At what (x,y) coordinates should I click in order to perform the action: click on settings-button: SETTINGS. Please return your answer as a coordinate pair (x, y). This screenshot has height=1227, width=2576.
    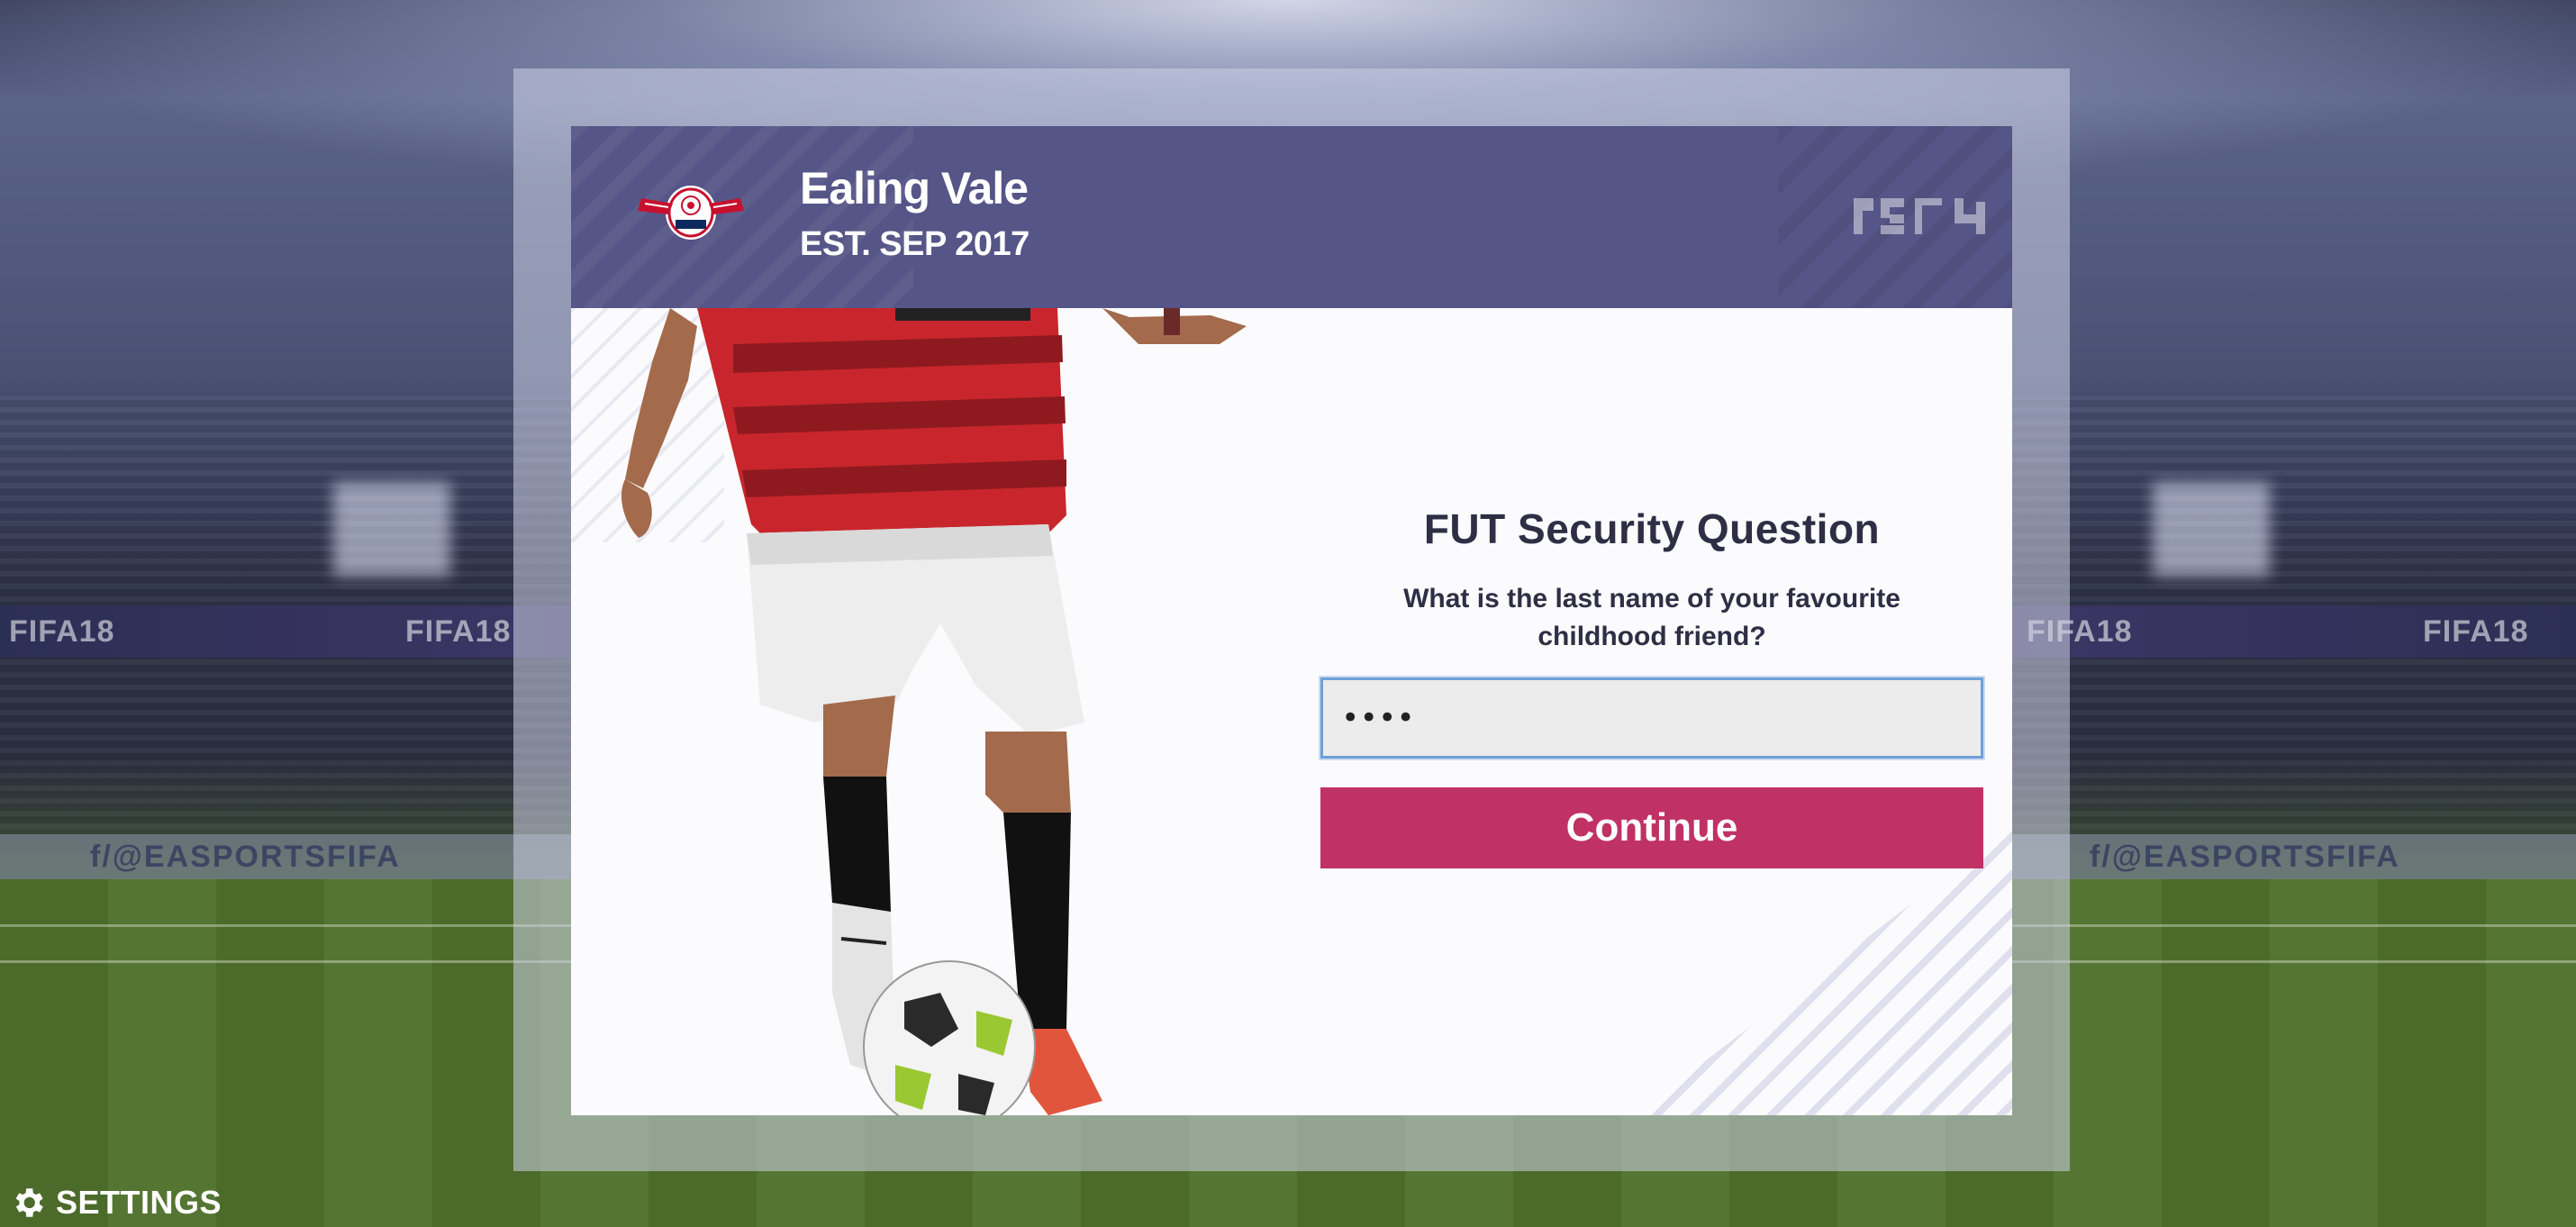
    Looking at the image, I should click on (115, 1202).